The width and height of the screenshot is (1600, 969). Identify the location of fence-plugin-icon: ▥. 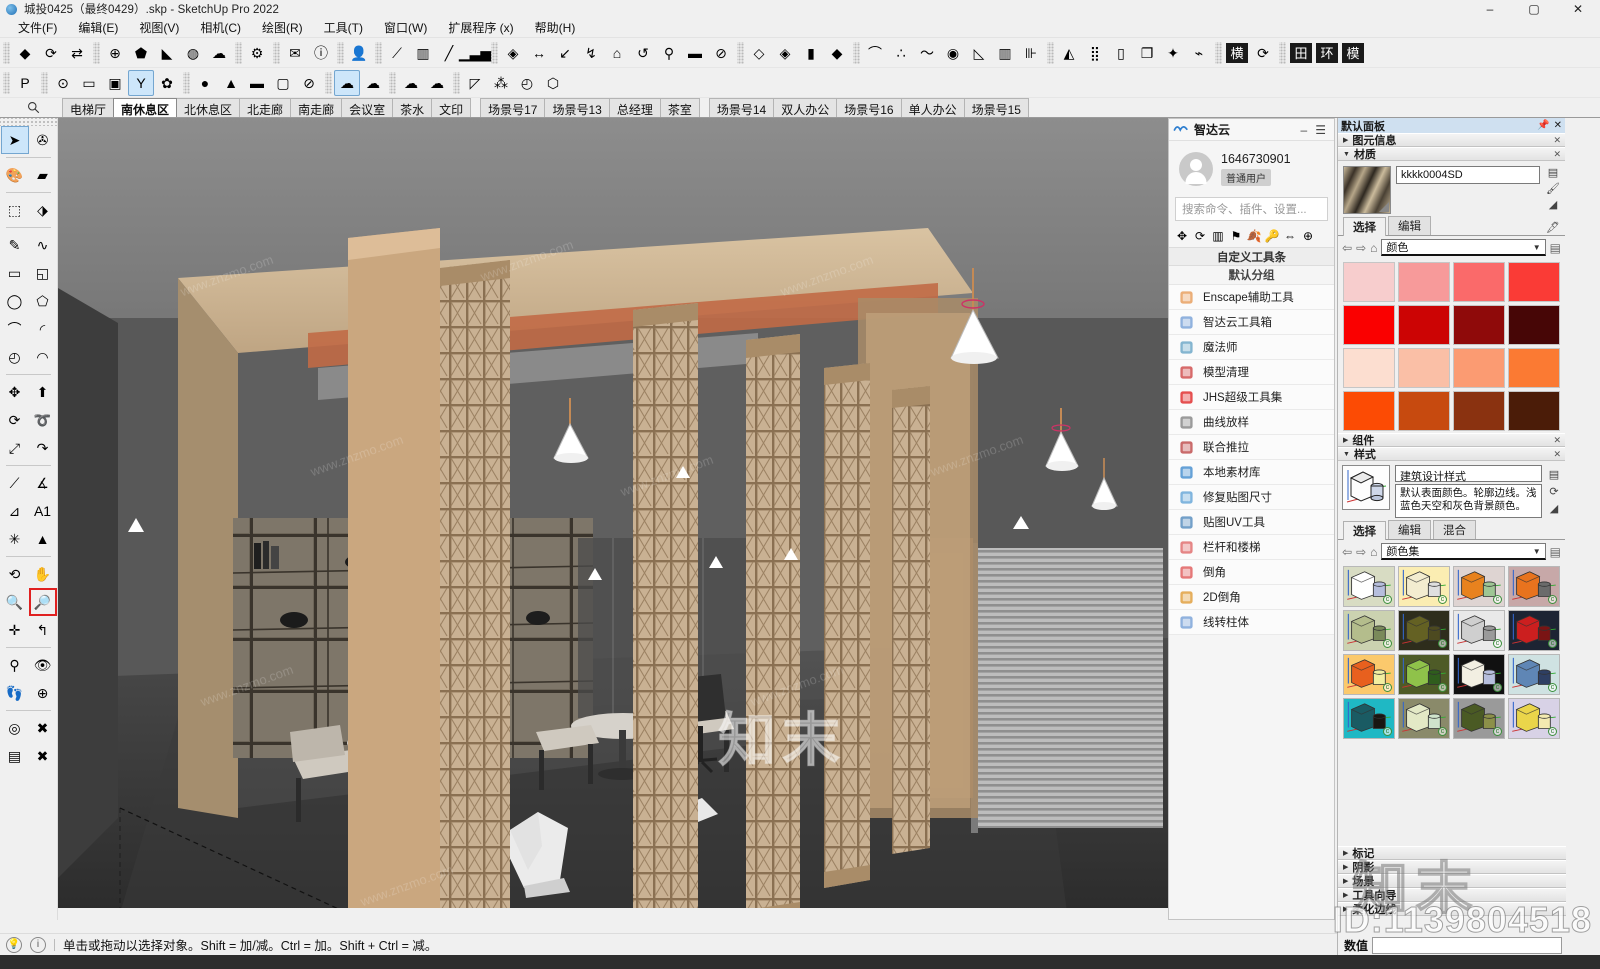
(1218, 236).